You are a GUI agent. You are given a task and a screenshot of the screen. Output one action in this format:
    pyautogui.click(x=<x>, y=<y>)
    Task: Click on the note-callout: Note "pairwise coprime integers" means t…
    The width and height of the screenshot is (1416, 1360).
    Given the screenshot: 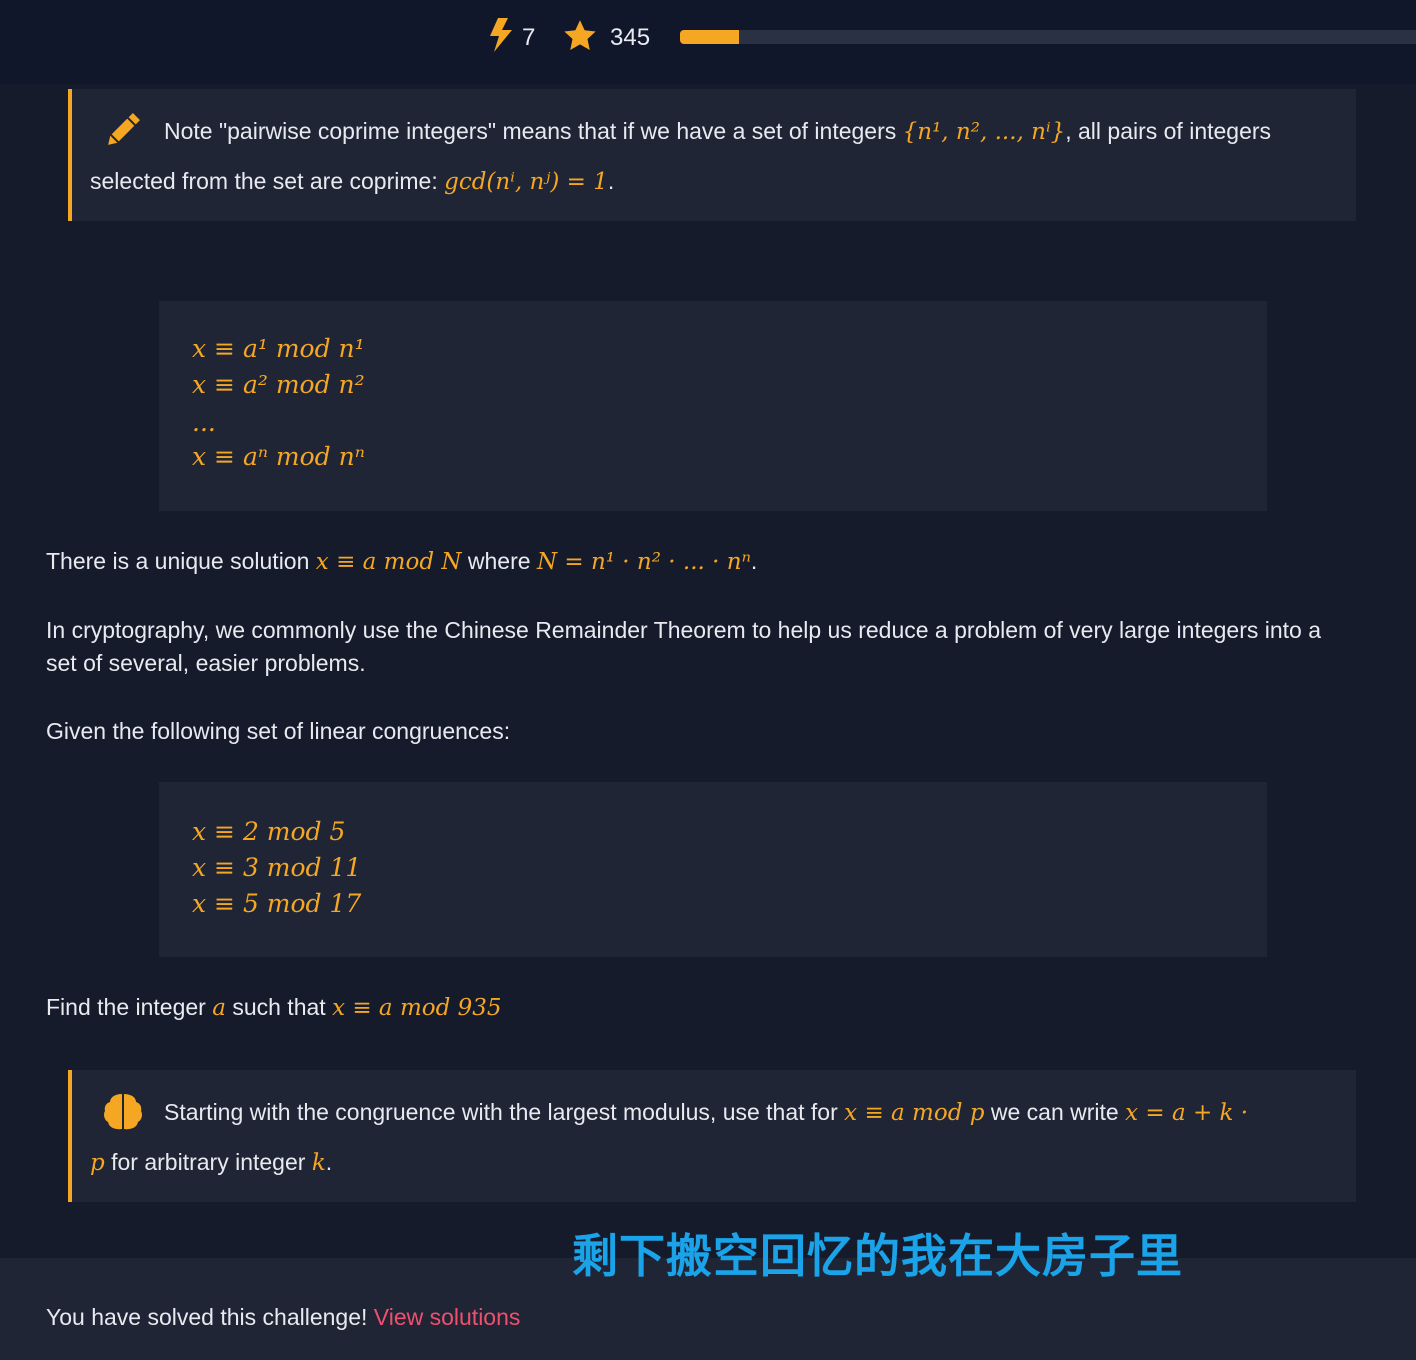 What is the action you would take?
    pyautogui.click(x=712, y=155)
    